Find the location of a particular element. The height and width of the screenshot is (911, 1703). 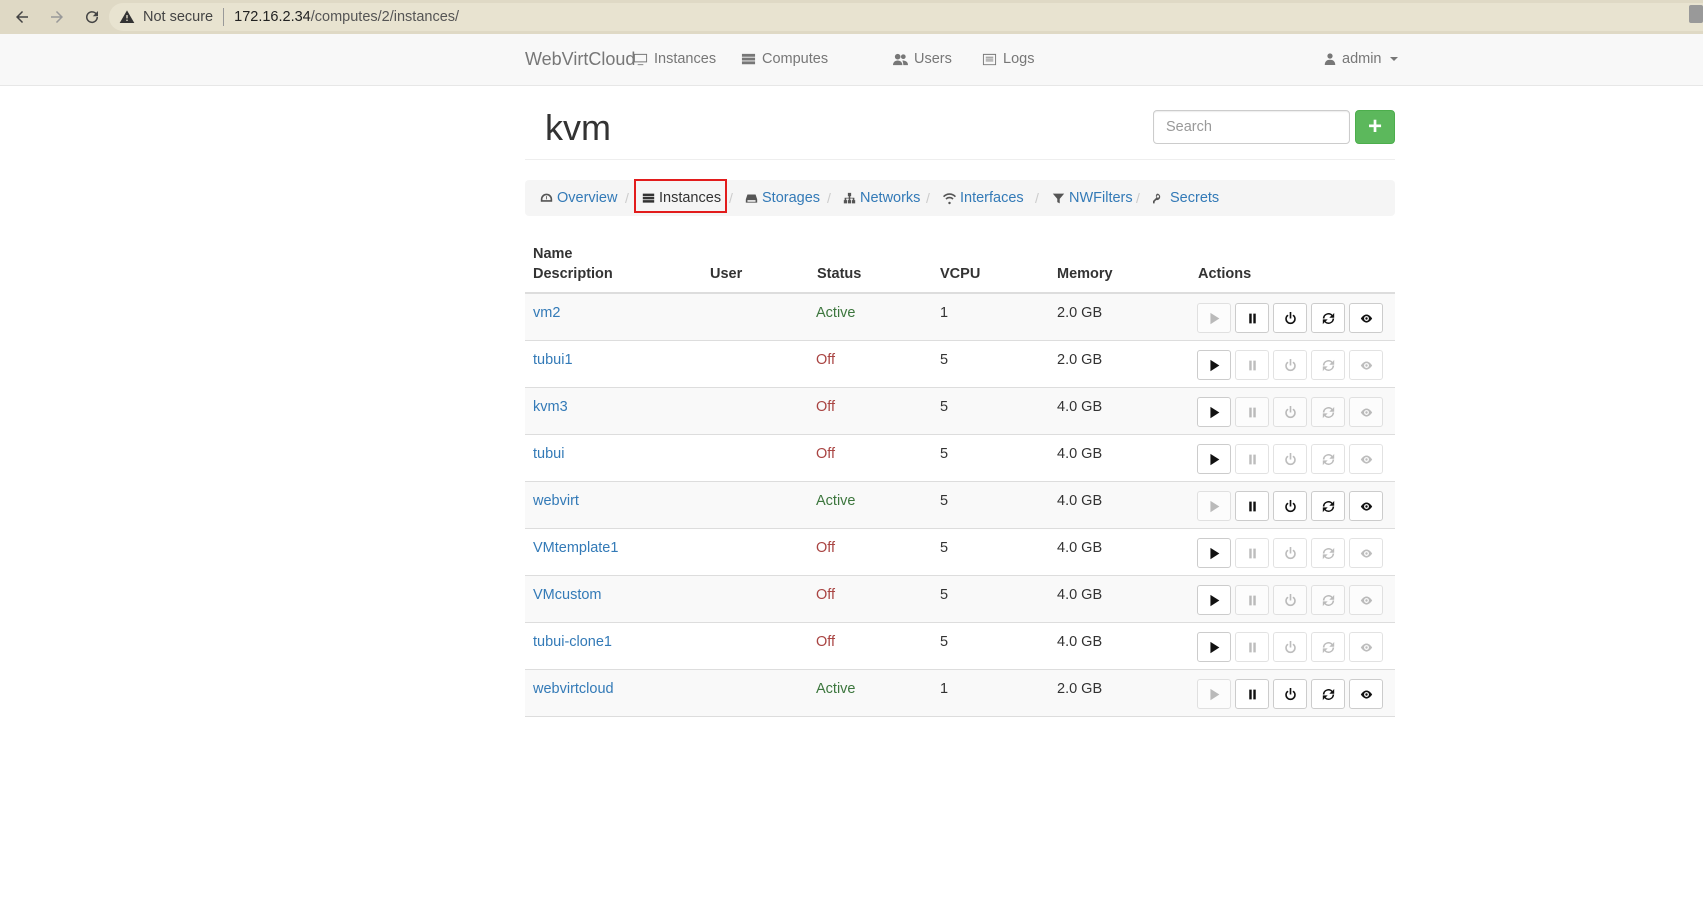

reload-button is located at coordinates (92, 17).